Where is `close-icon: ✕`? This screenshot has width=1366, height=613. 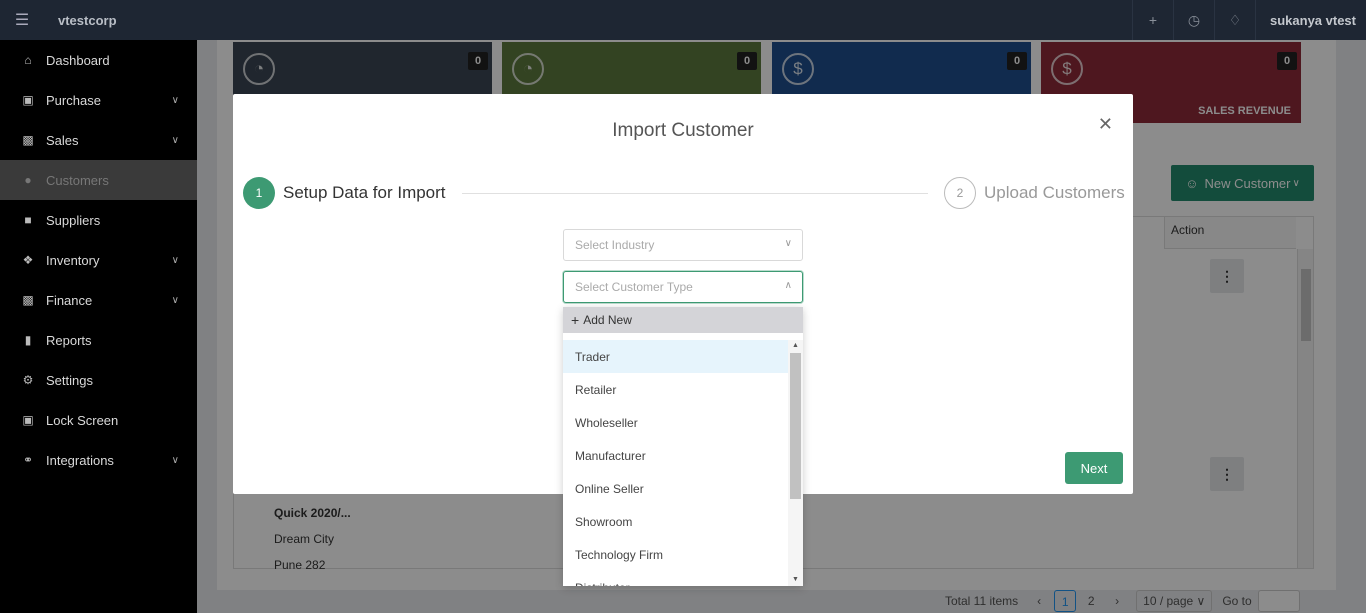 close-icon: ✕ is located at coordinates (1105, 124).